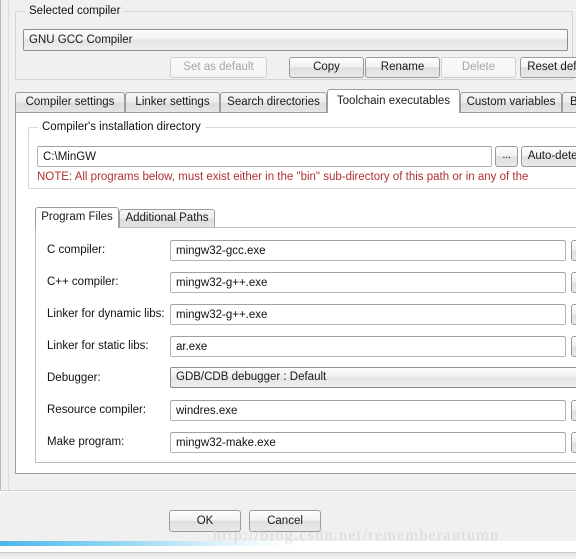  I want to click on cpp-compiler-label: C++ compiler:, so click(83, 282).